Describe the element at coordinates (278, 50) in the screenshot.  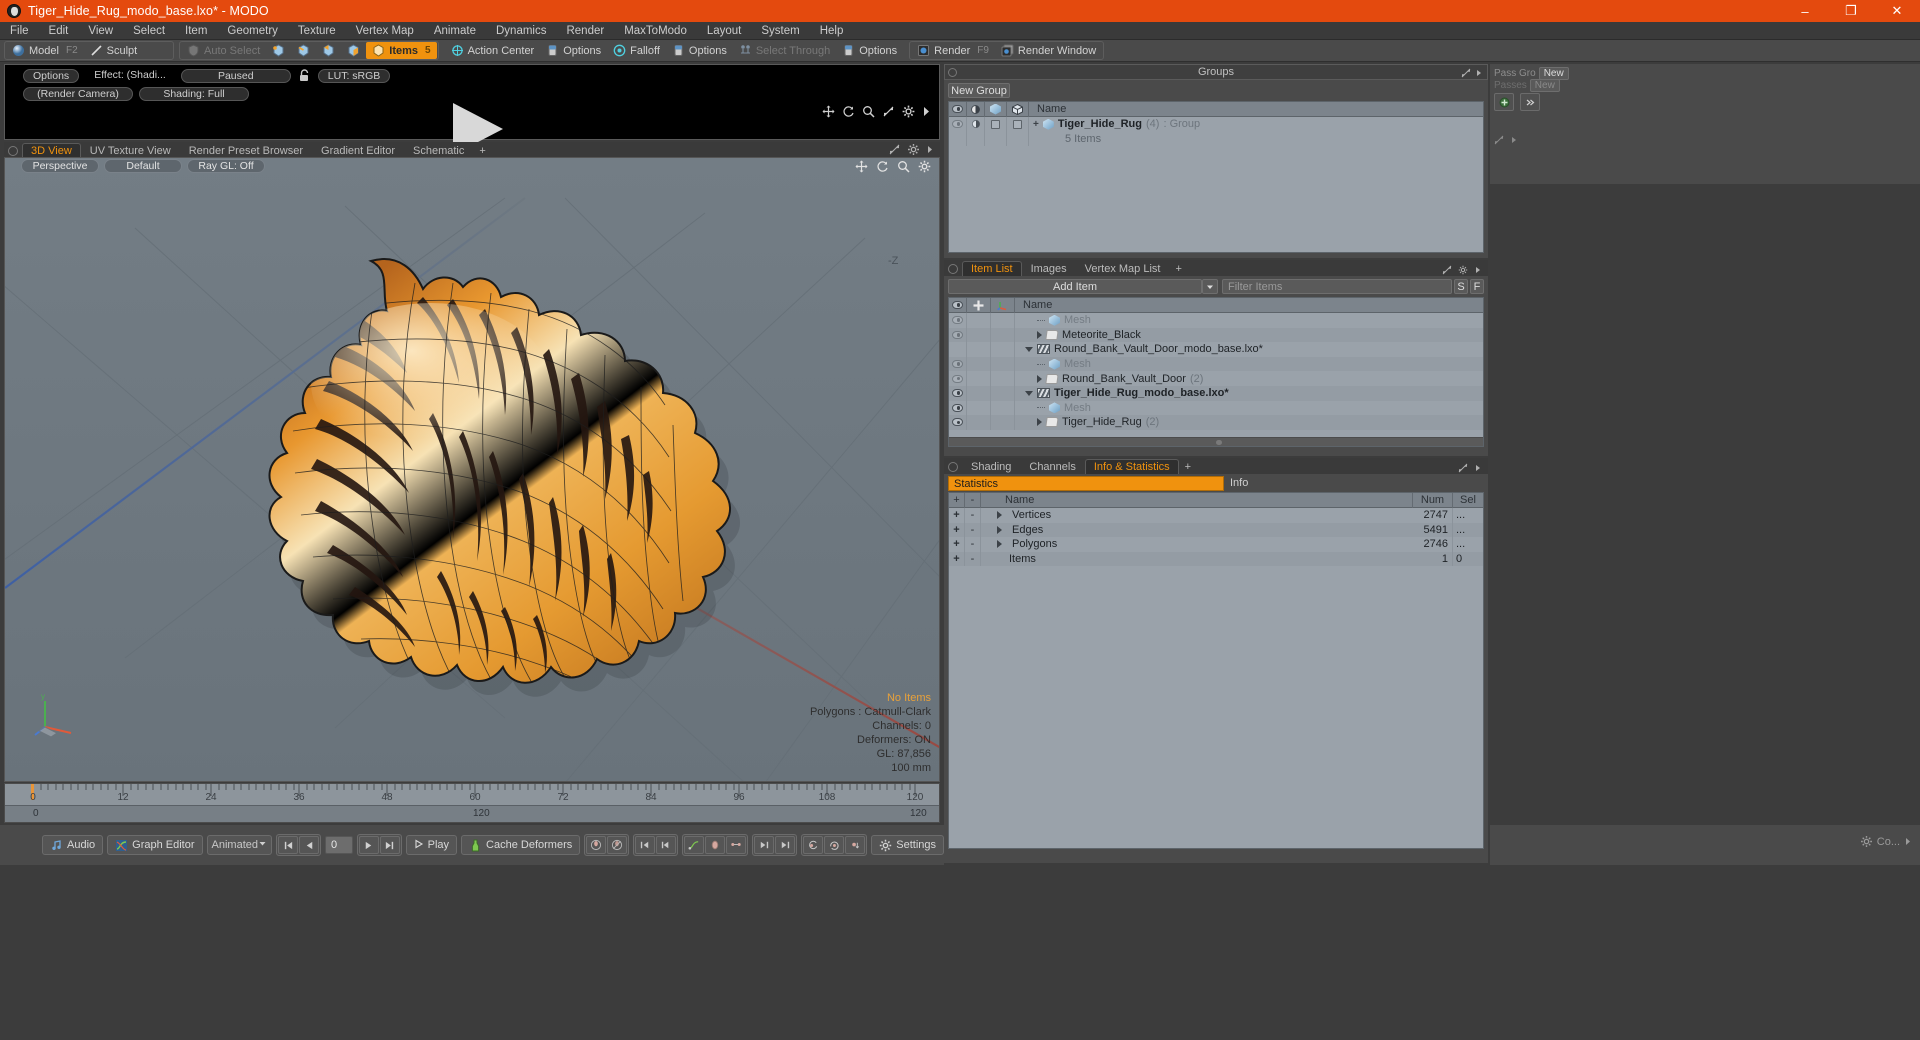
I see `vertex-select-button` at that location.